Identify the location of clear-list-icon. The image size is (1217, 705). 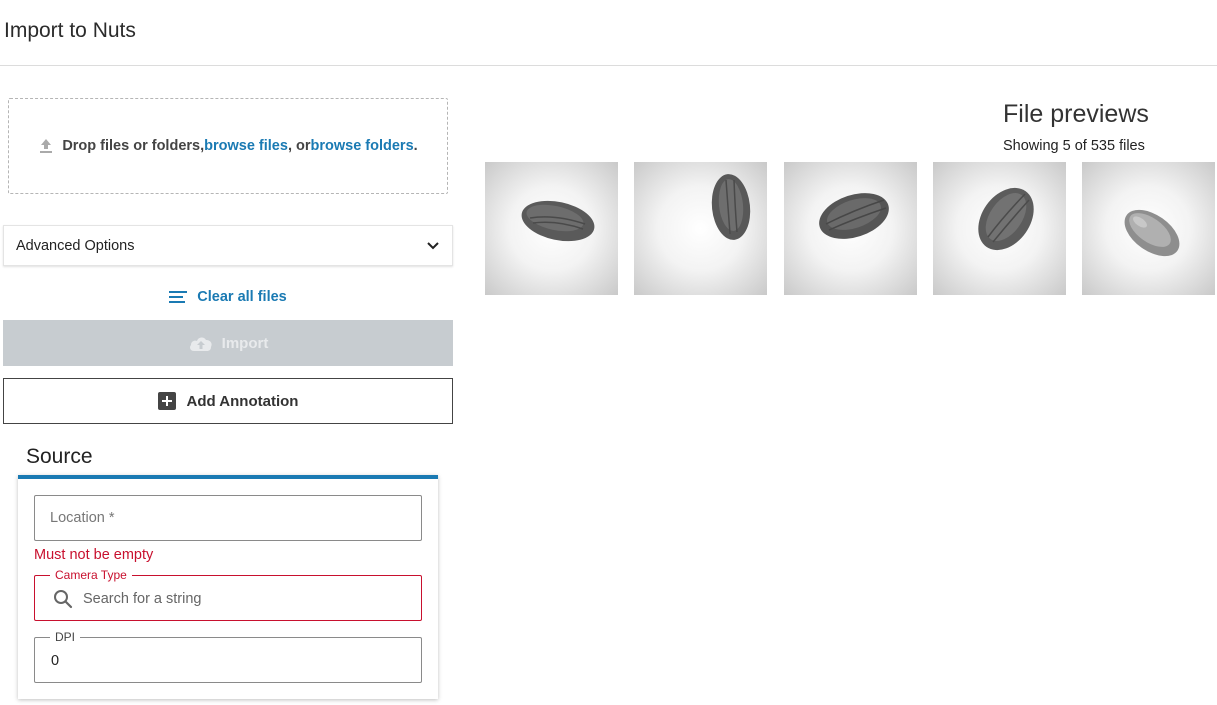
(178, 297).